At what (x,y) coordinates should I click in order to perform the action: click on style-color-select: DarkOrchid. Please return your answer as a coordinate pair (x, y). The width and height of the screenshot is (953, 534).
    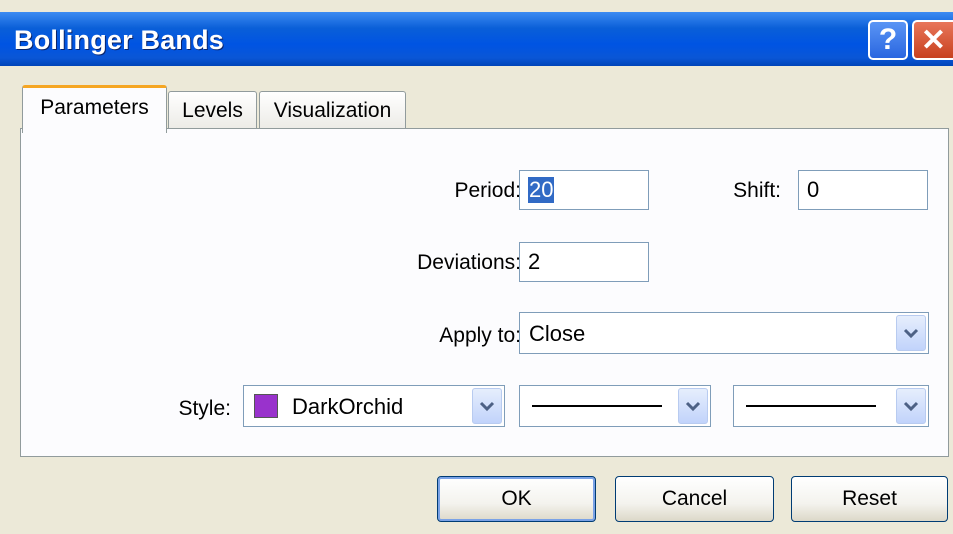
    Looking at the image, I should click on (374, 406).